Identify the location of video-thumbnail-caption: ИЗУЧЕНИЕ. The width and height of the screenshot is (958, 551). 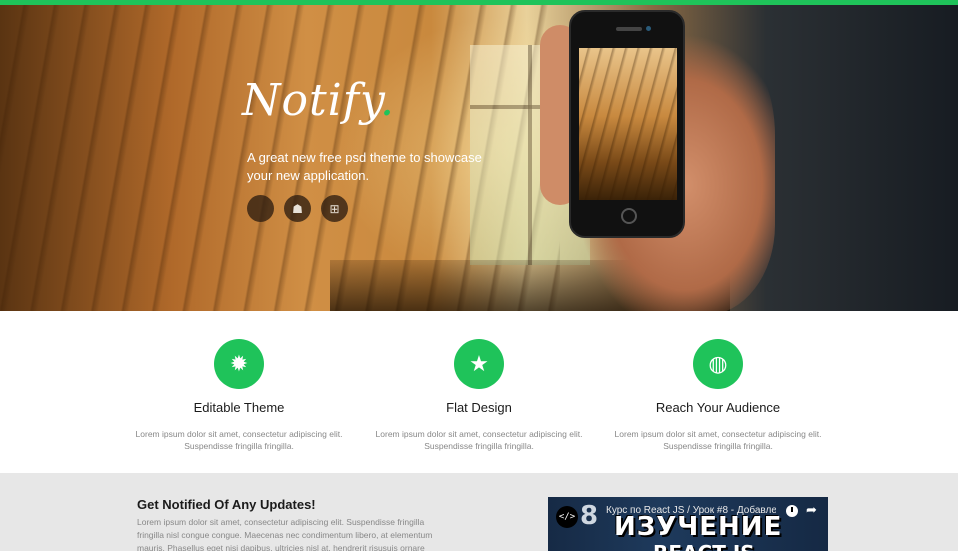
(698, 527).